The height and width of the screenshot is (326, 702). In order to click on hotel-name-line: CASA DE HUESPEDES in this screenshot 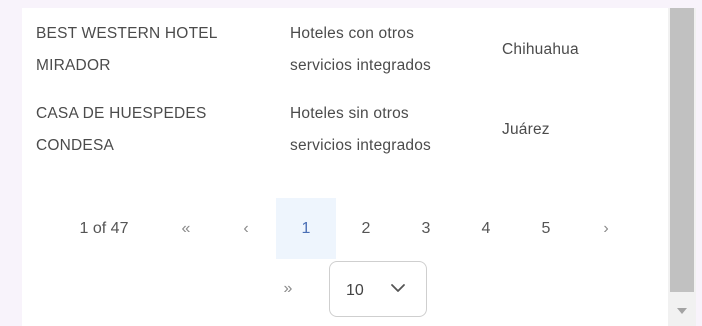, I will do `click(121, 113)`.